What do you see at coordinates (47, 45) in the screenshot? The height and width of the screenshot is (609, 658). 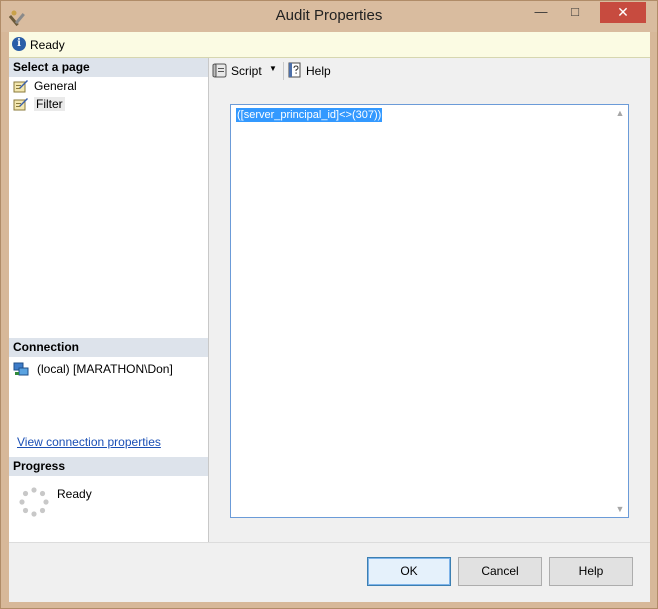 I see `status-text: Ready` at bounding box center [47, 45].